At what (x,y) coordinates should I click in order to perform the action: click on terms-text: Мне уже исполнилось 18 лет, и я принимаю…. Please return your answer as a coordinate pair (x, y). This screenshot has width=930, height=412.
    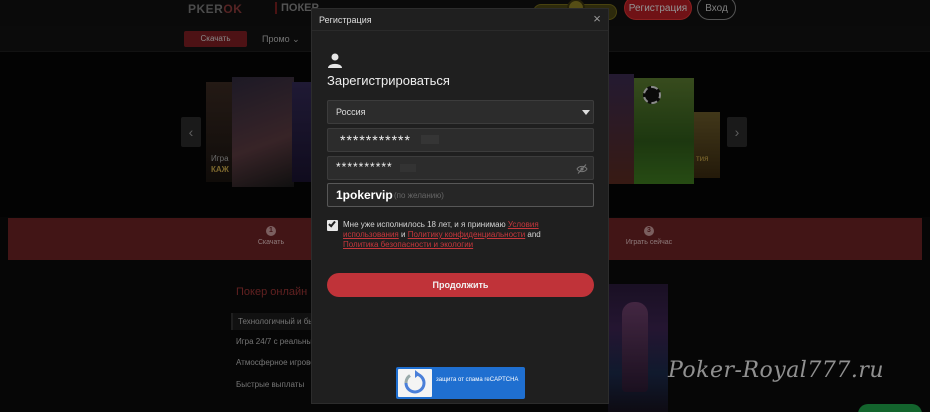
    Looking at the image, I should click on (459, 235).